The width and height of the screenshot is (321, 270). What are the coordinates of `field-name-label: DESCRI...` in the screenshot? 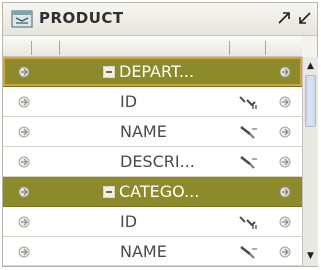 It's located at (157, 161).